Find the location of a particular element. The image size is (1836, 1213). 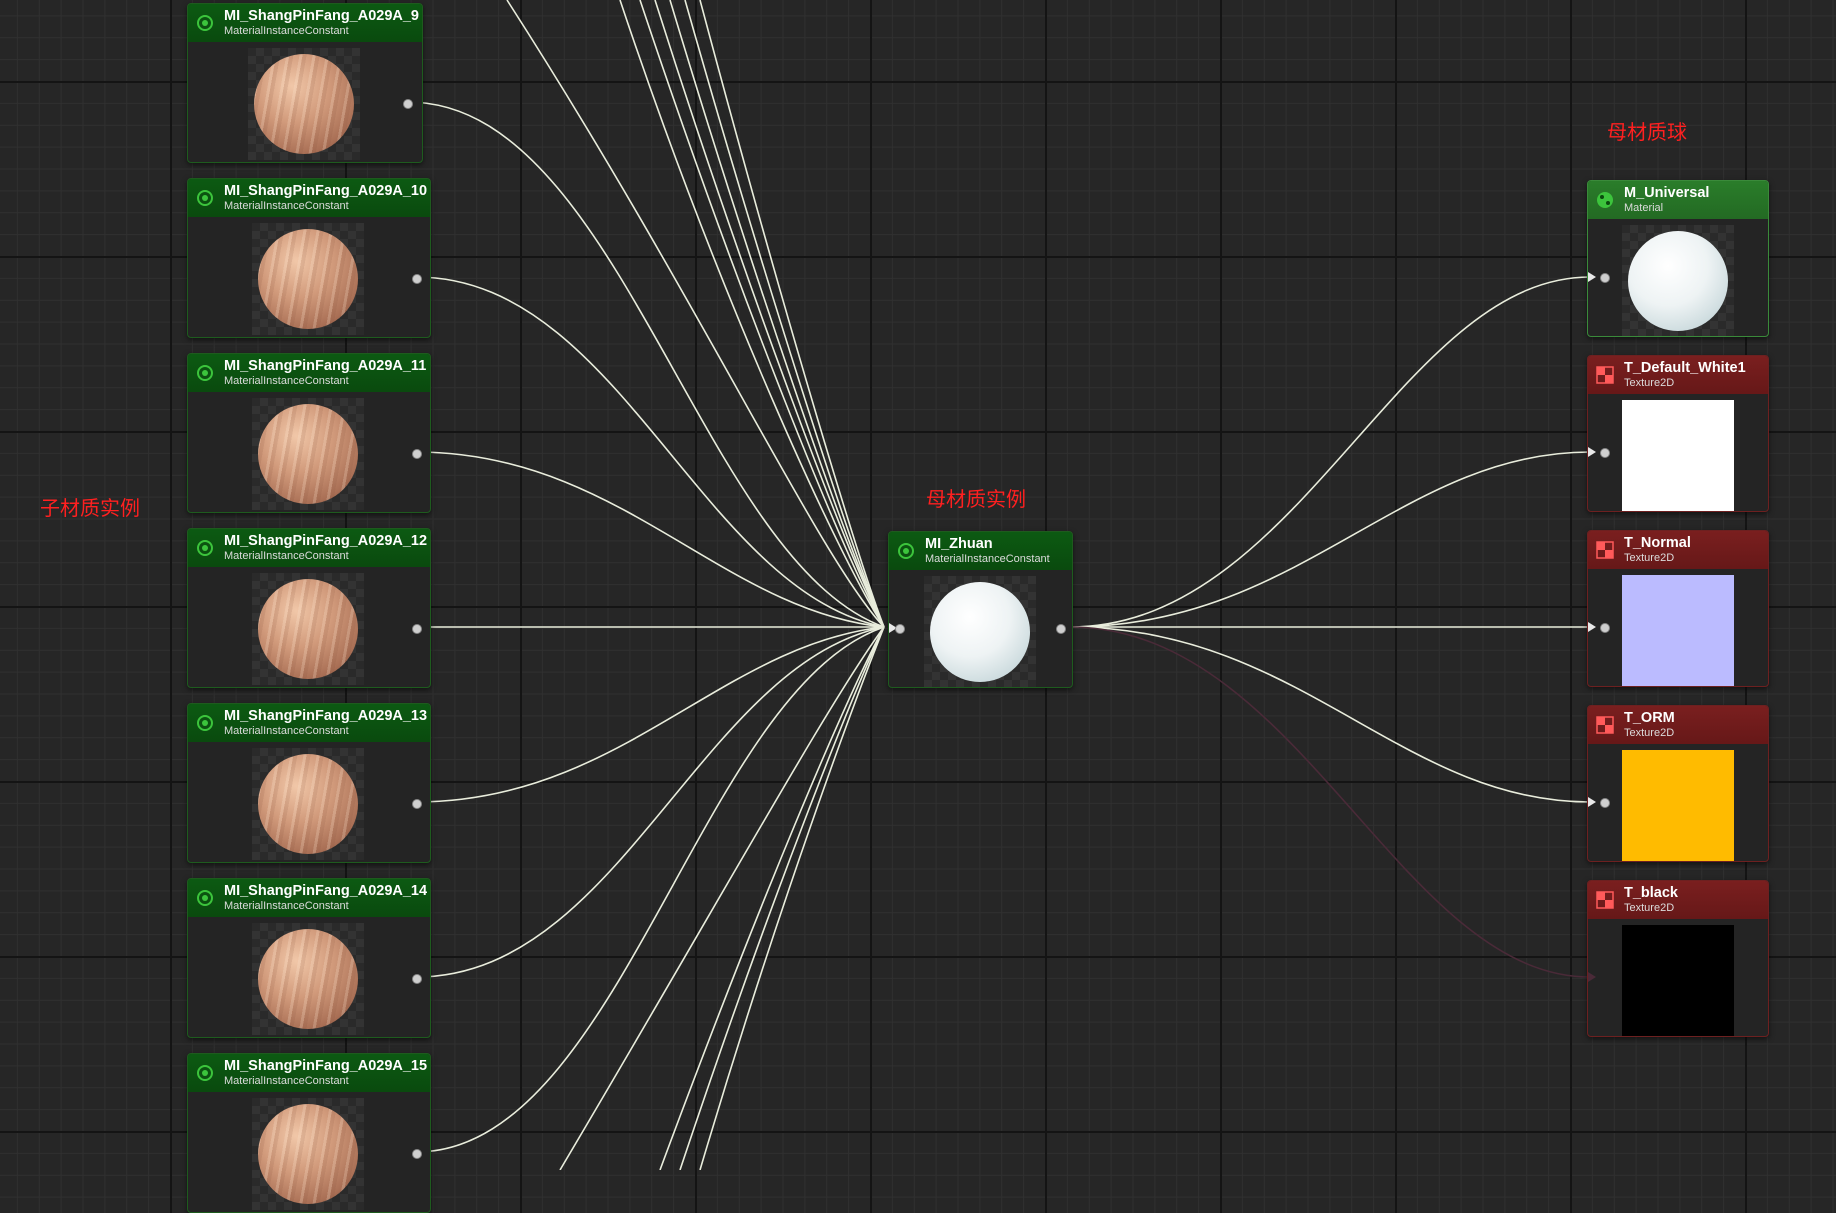

node-parent-instance: MI_Zhuan MaterialInstanceConstant is located at coordinates (980, 609).